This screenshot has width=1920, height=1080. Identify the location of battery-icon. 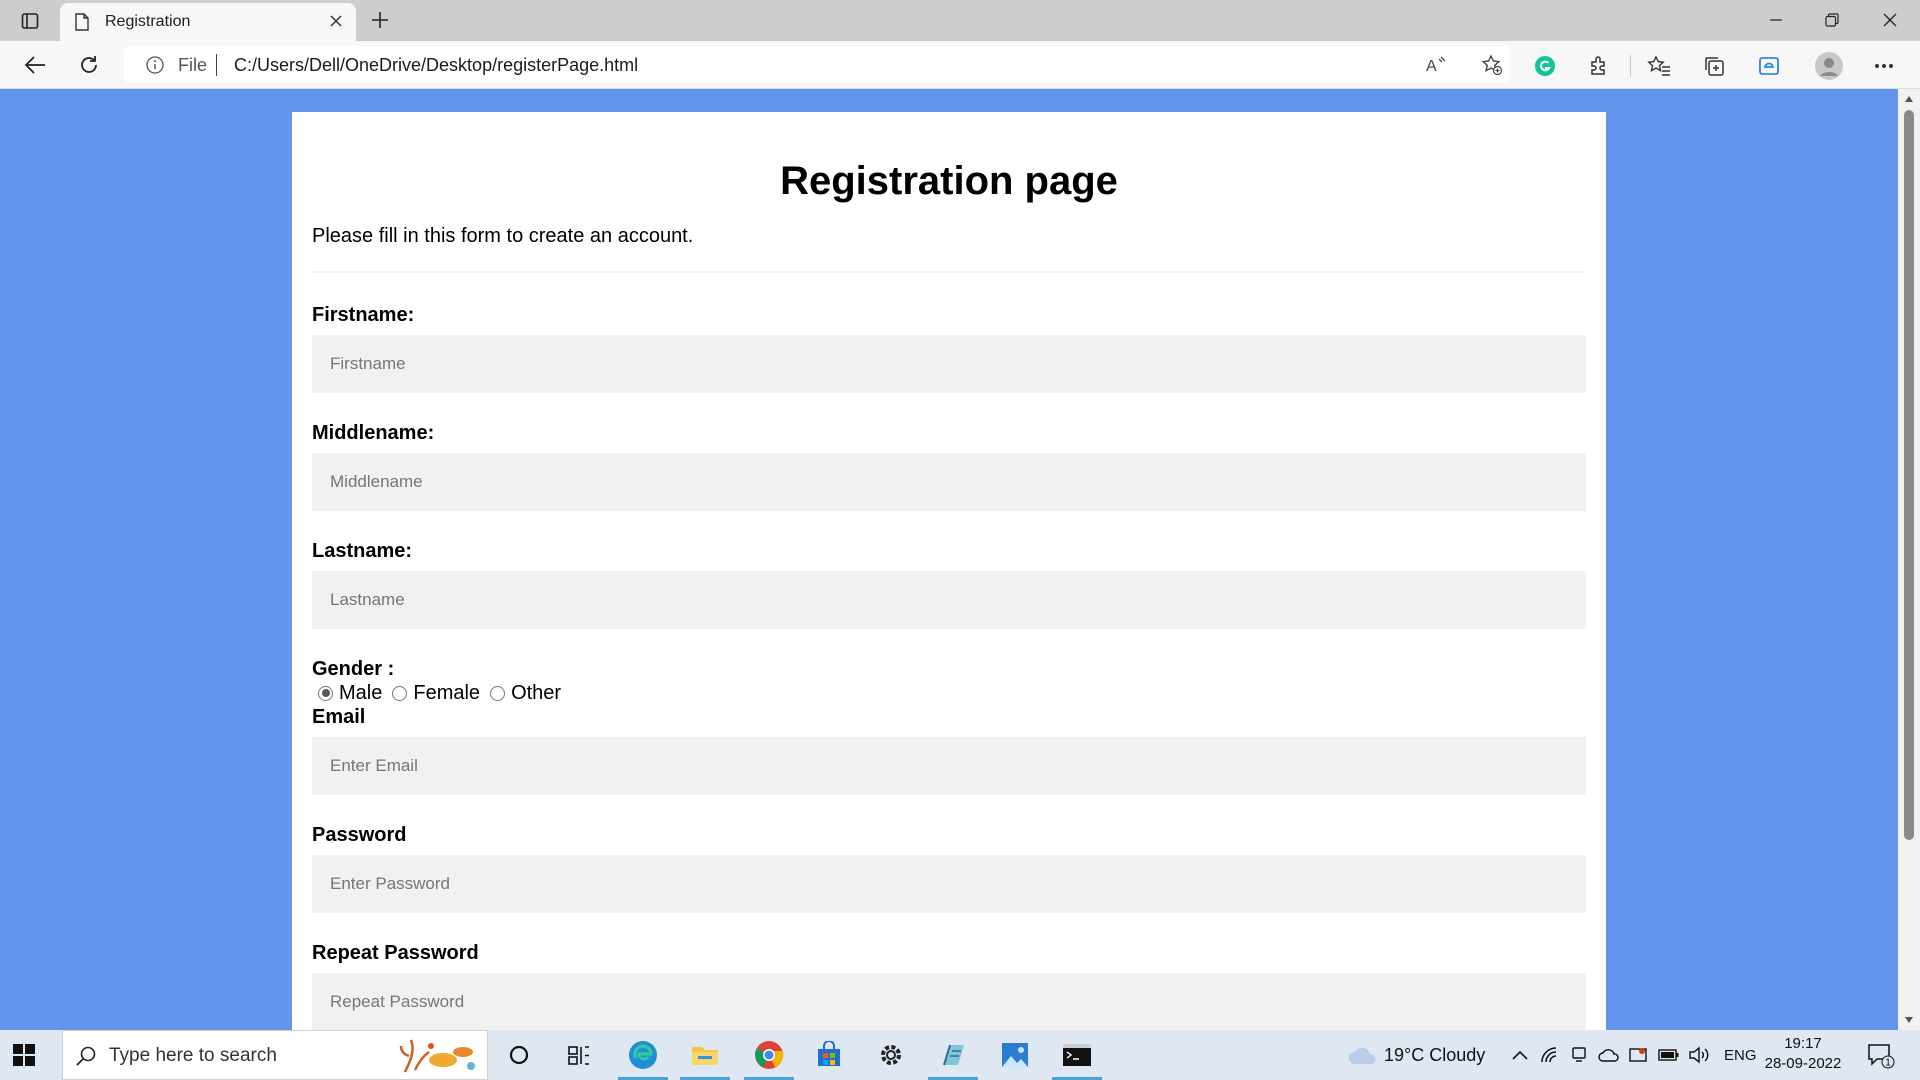
(1669, 1055).